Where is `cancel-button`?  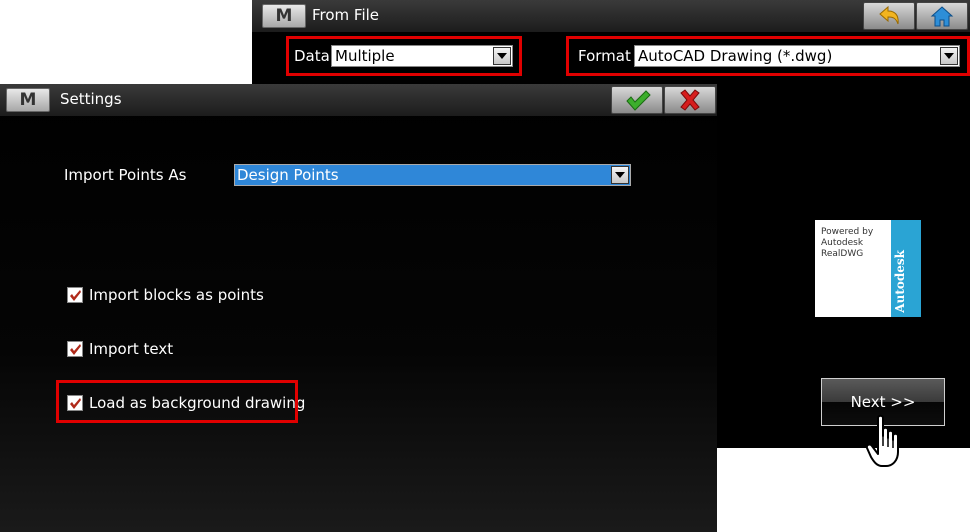 cancel-button is located at coordinates (690, 100).